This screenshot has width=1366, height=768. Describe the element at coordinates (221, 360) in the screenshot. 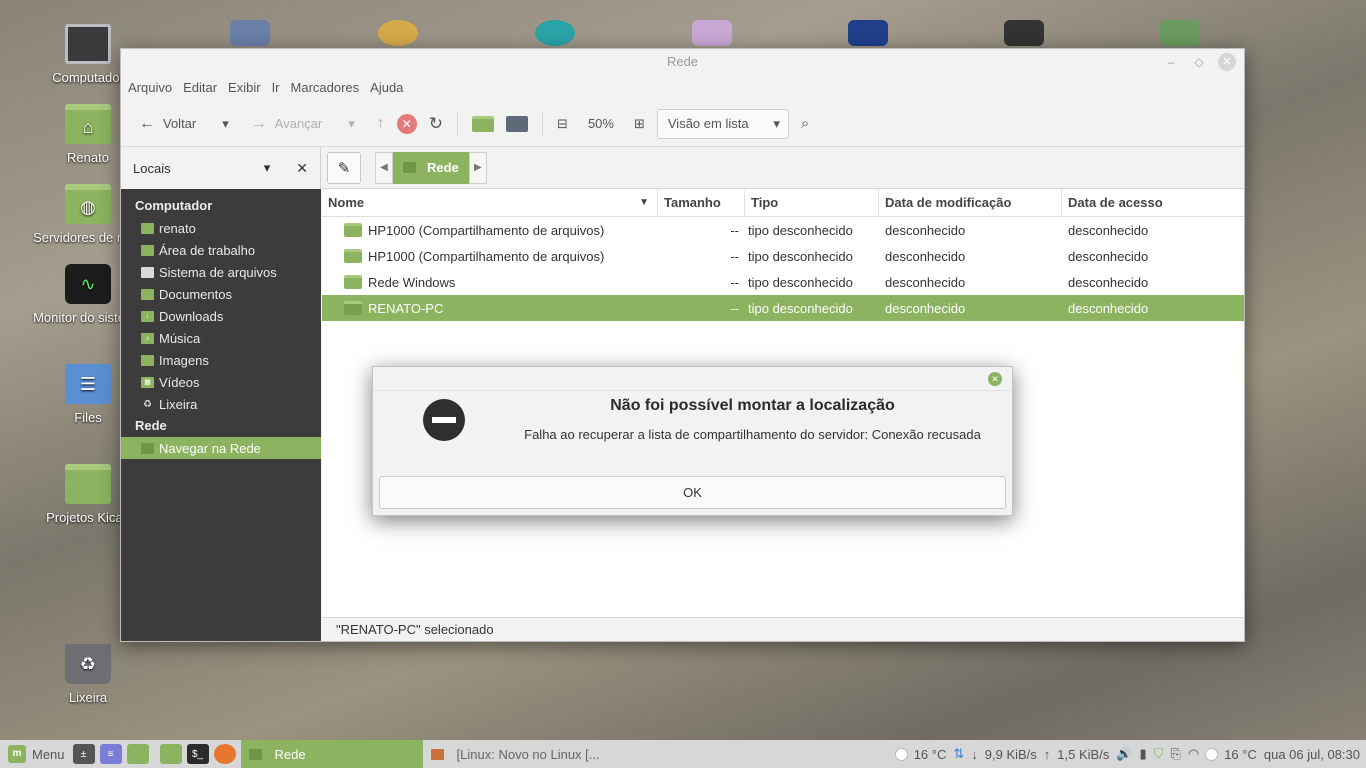

I see `sidebar-item-imagens: Imagens` at that location.